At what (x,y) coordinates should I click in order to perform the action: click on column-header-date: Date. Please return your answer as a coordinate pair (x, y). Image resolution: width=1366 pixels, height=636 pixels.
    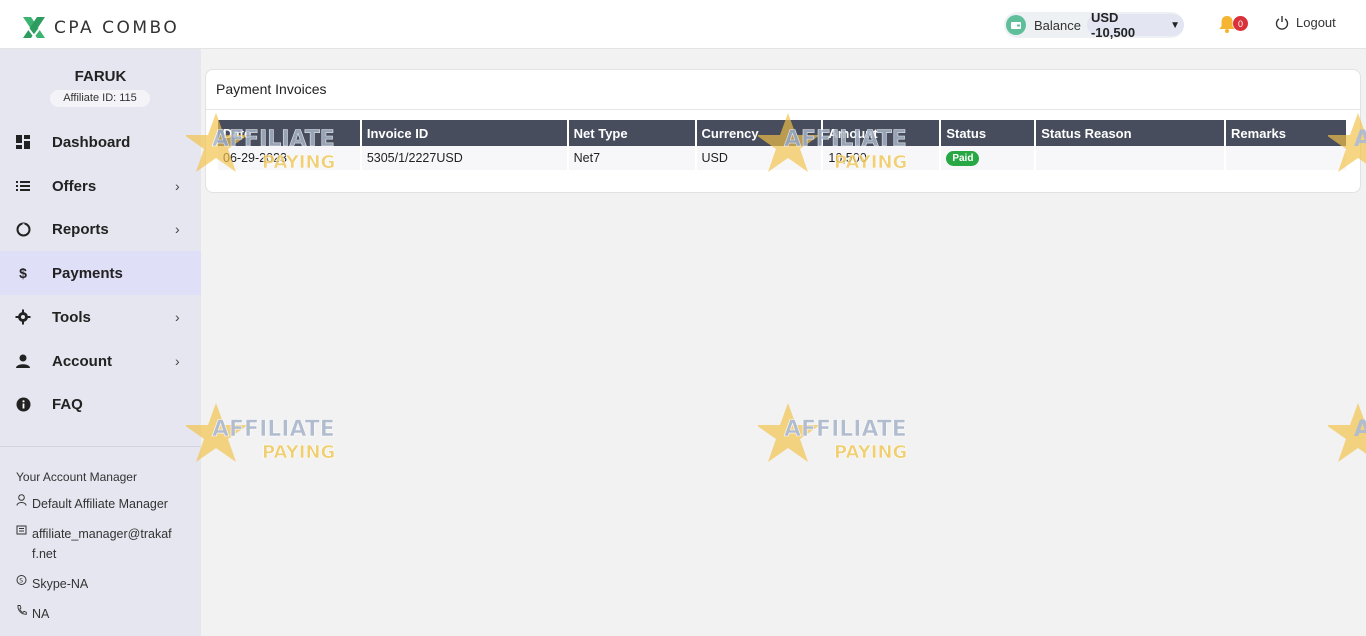
    Looking at the image, I should click on (290, 133).